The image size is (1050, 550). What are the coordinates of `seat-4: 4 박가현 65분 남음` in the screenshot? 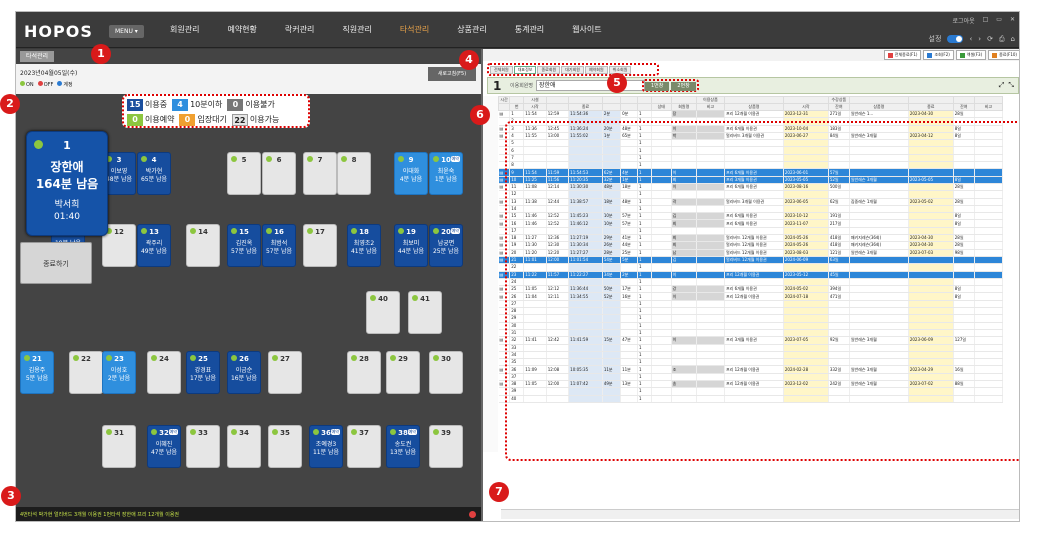 It's located at (154, 173).